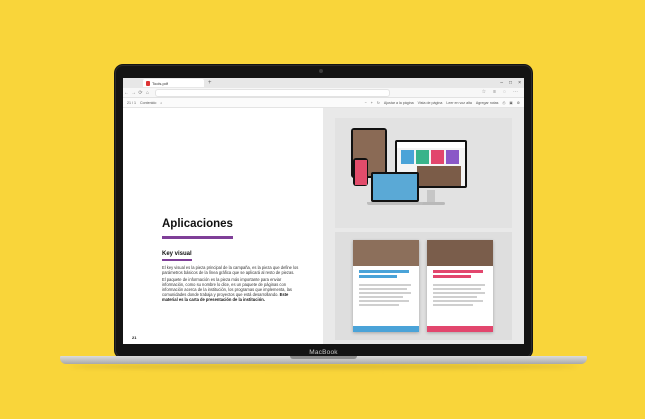 The image size is (645, 419). Describe the element at coordinates (131, 103) in the screenshot. I see `page-indicator: 21 / 1` at that location.